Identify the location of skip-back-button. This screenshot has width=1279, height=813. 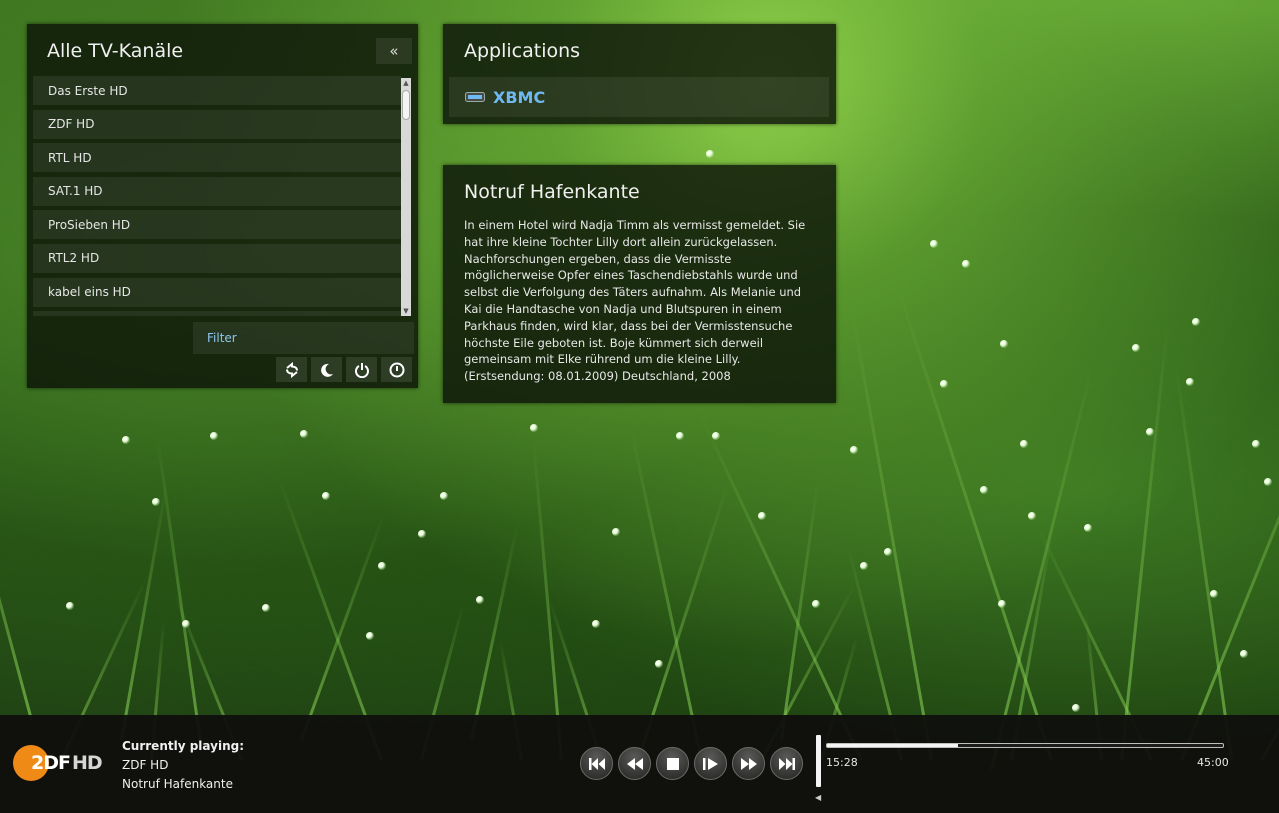
(596, 763).